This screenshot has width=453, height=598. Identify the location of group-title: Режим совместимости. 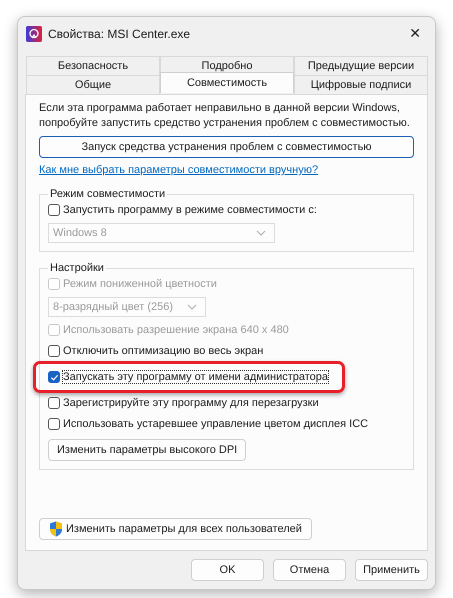
(107, 194).